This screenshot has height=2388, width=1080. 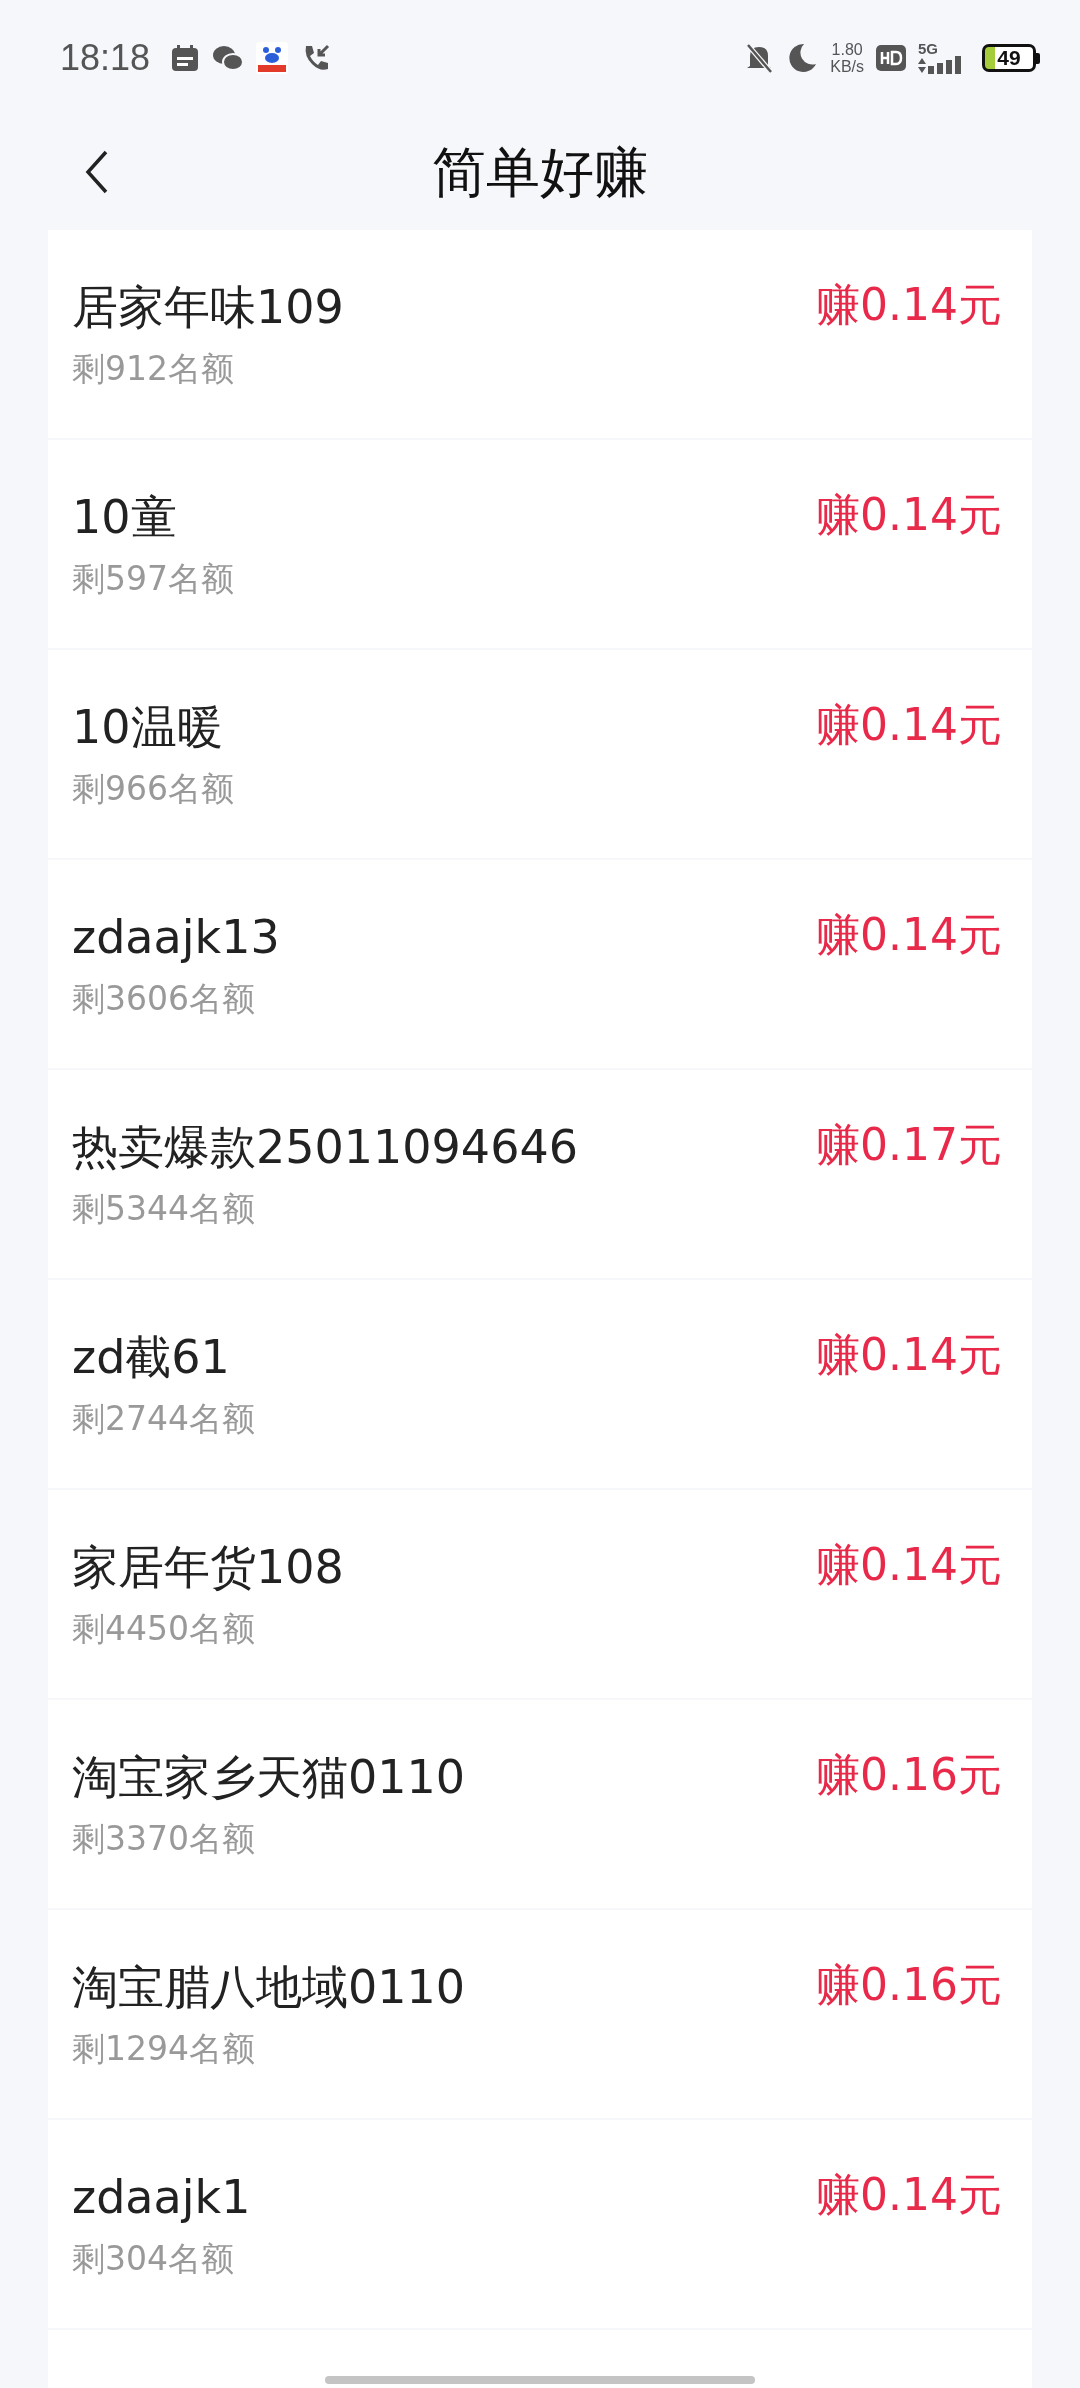 What do you see at coordinates (891, 58) in the screenshot?
I see `hd-icon` at bounding box center [891, 58].